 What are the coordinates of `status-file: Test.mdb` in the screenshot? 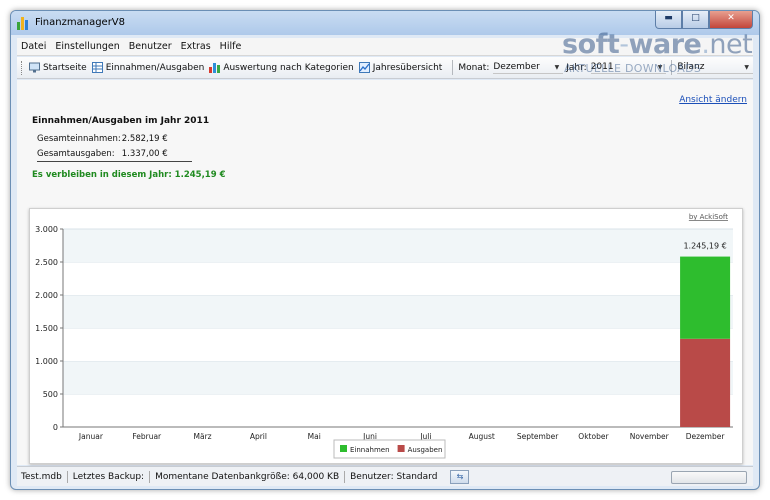 It's located at (44, 476).